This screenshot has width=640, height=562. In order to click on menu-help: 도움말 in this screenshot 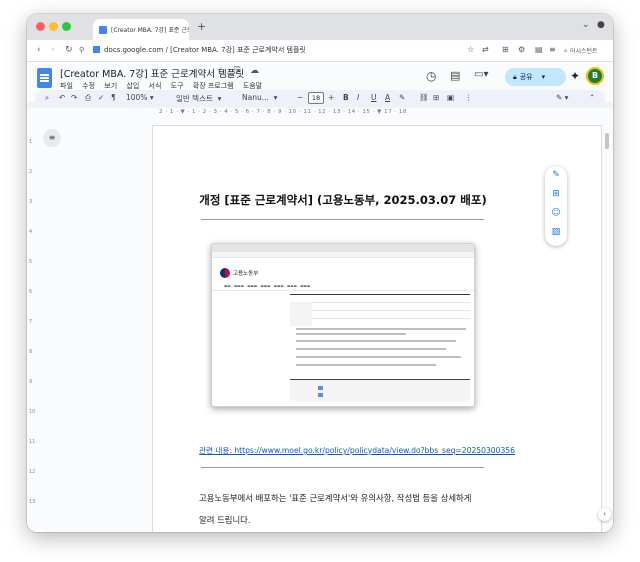, I will do `click(252, 86)`.